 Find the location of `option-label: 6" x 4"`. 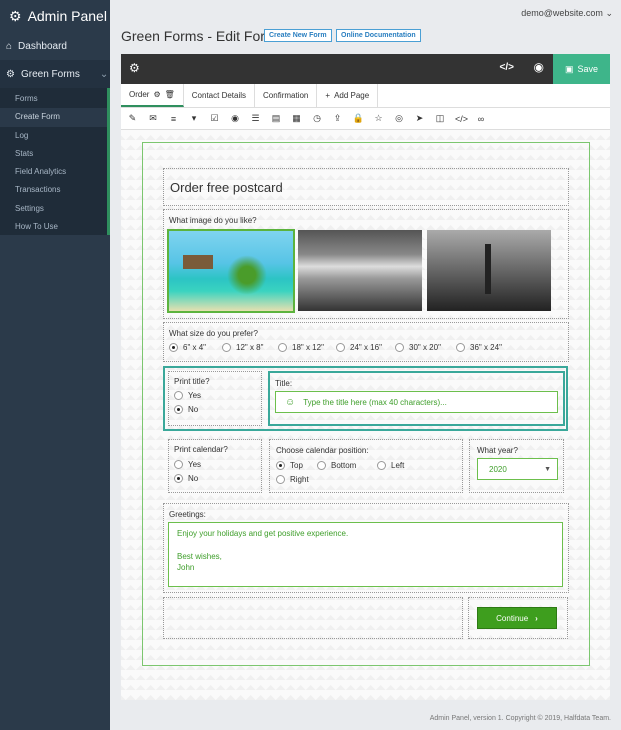

option-label: 6" x 4" is located at coordinates (195, 347).